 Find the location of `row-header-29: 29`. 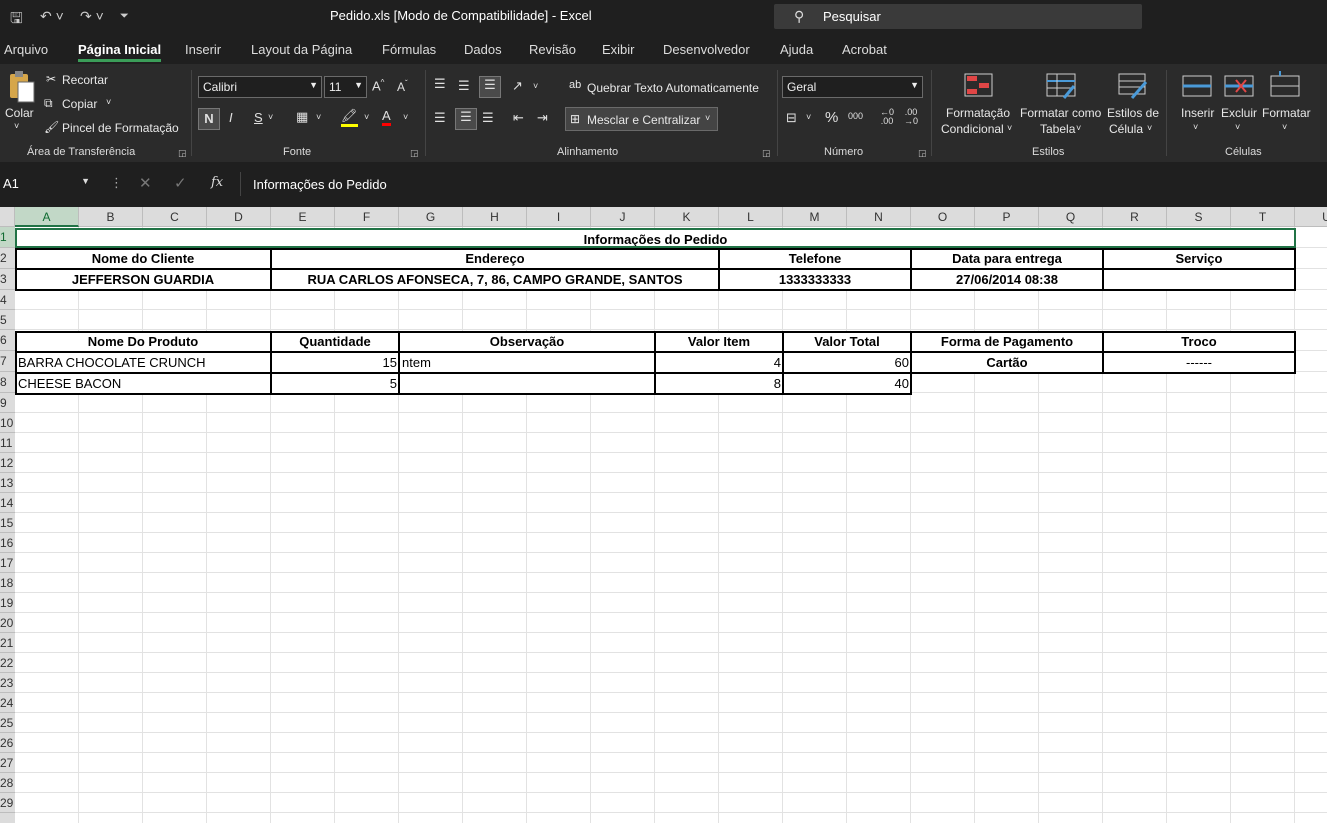

row-header-29: 29 is located at coordinates (7, 803).